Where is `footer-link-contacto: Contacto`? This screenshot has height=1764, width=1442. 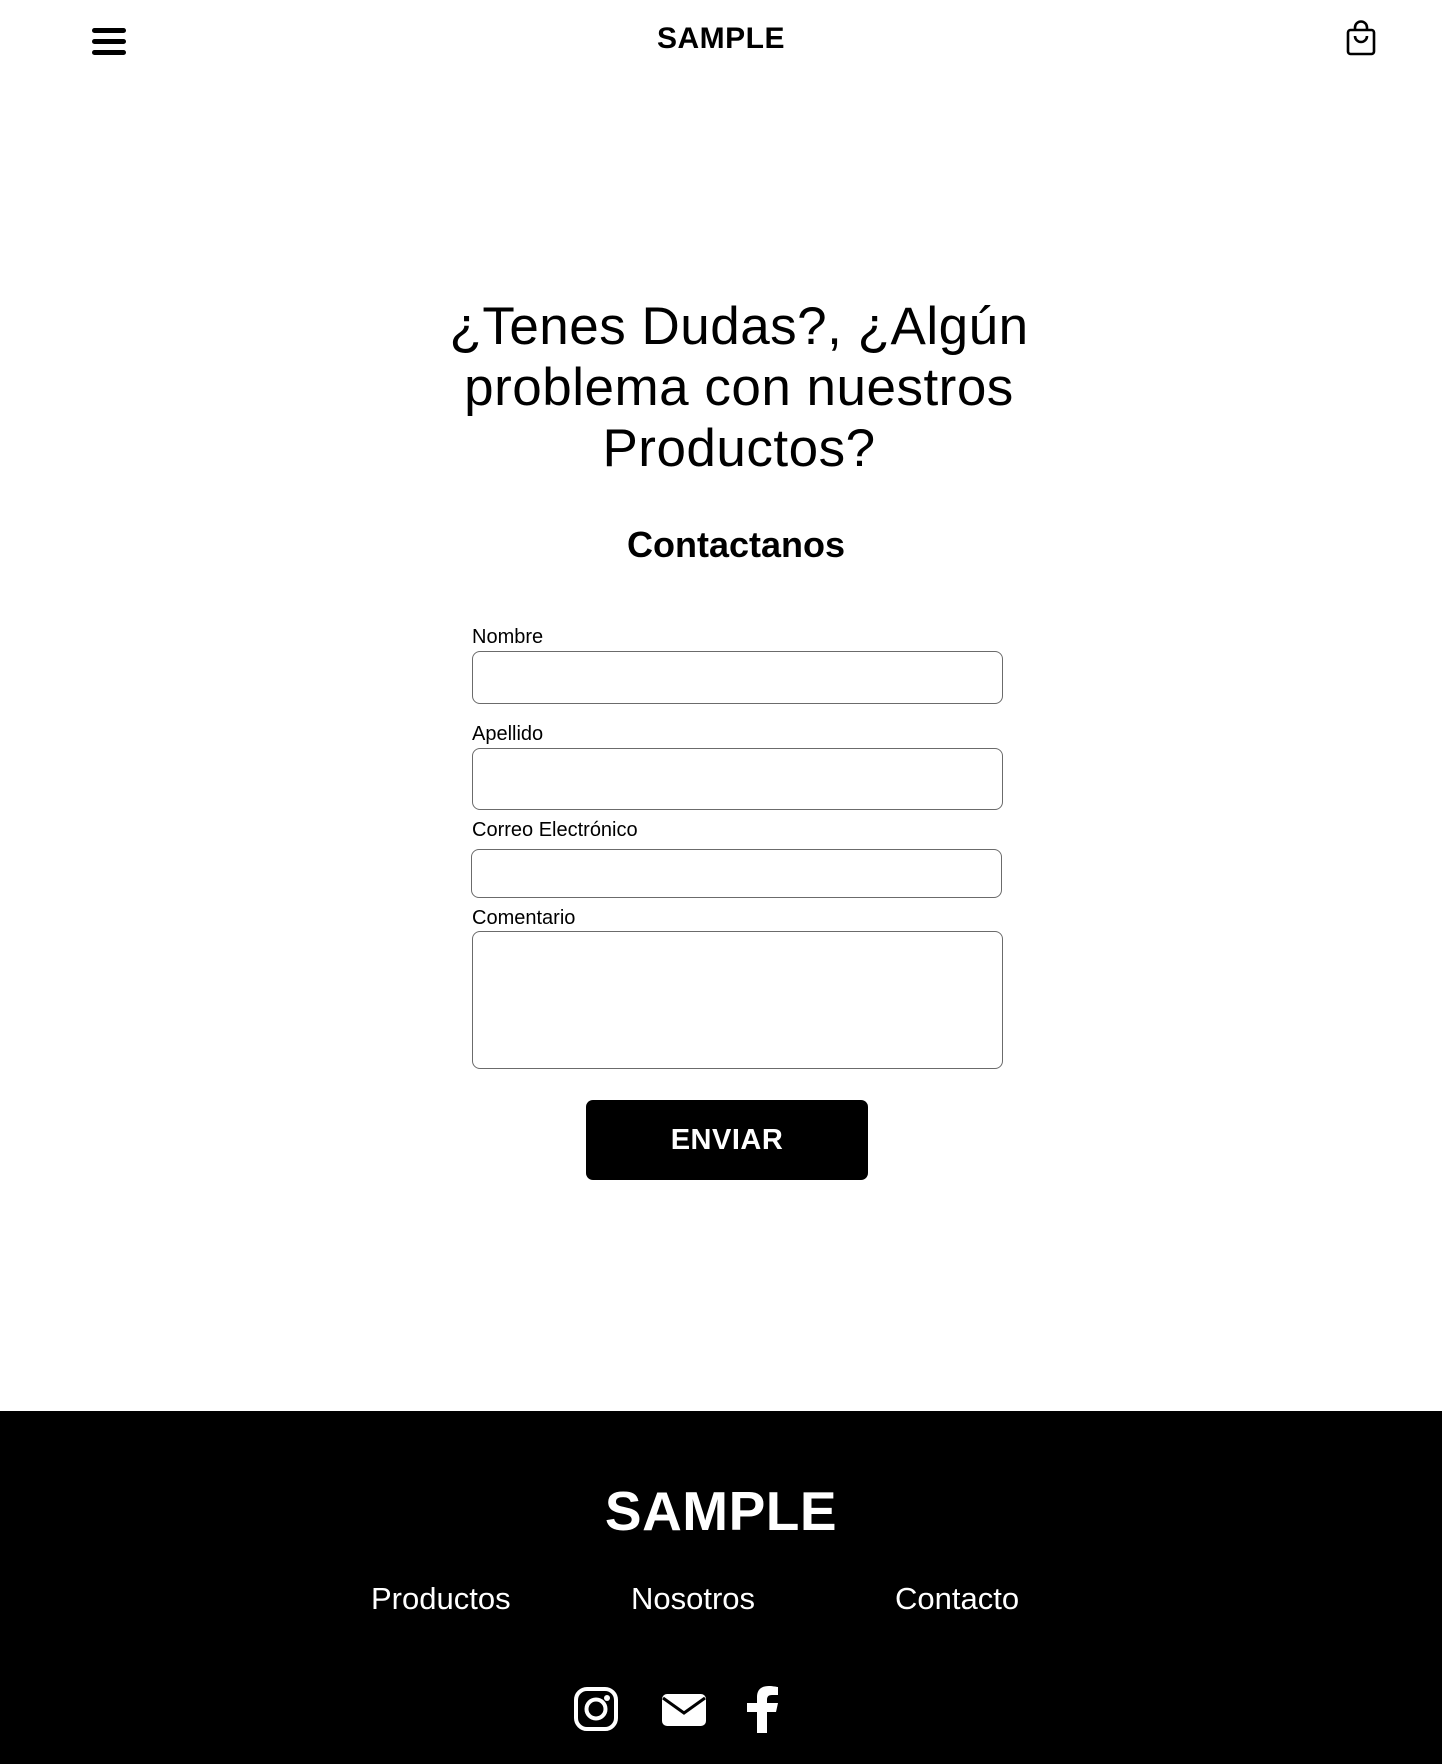
footer-link-contacto: Contacto is located at coordinates (957, 1599).